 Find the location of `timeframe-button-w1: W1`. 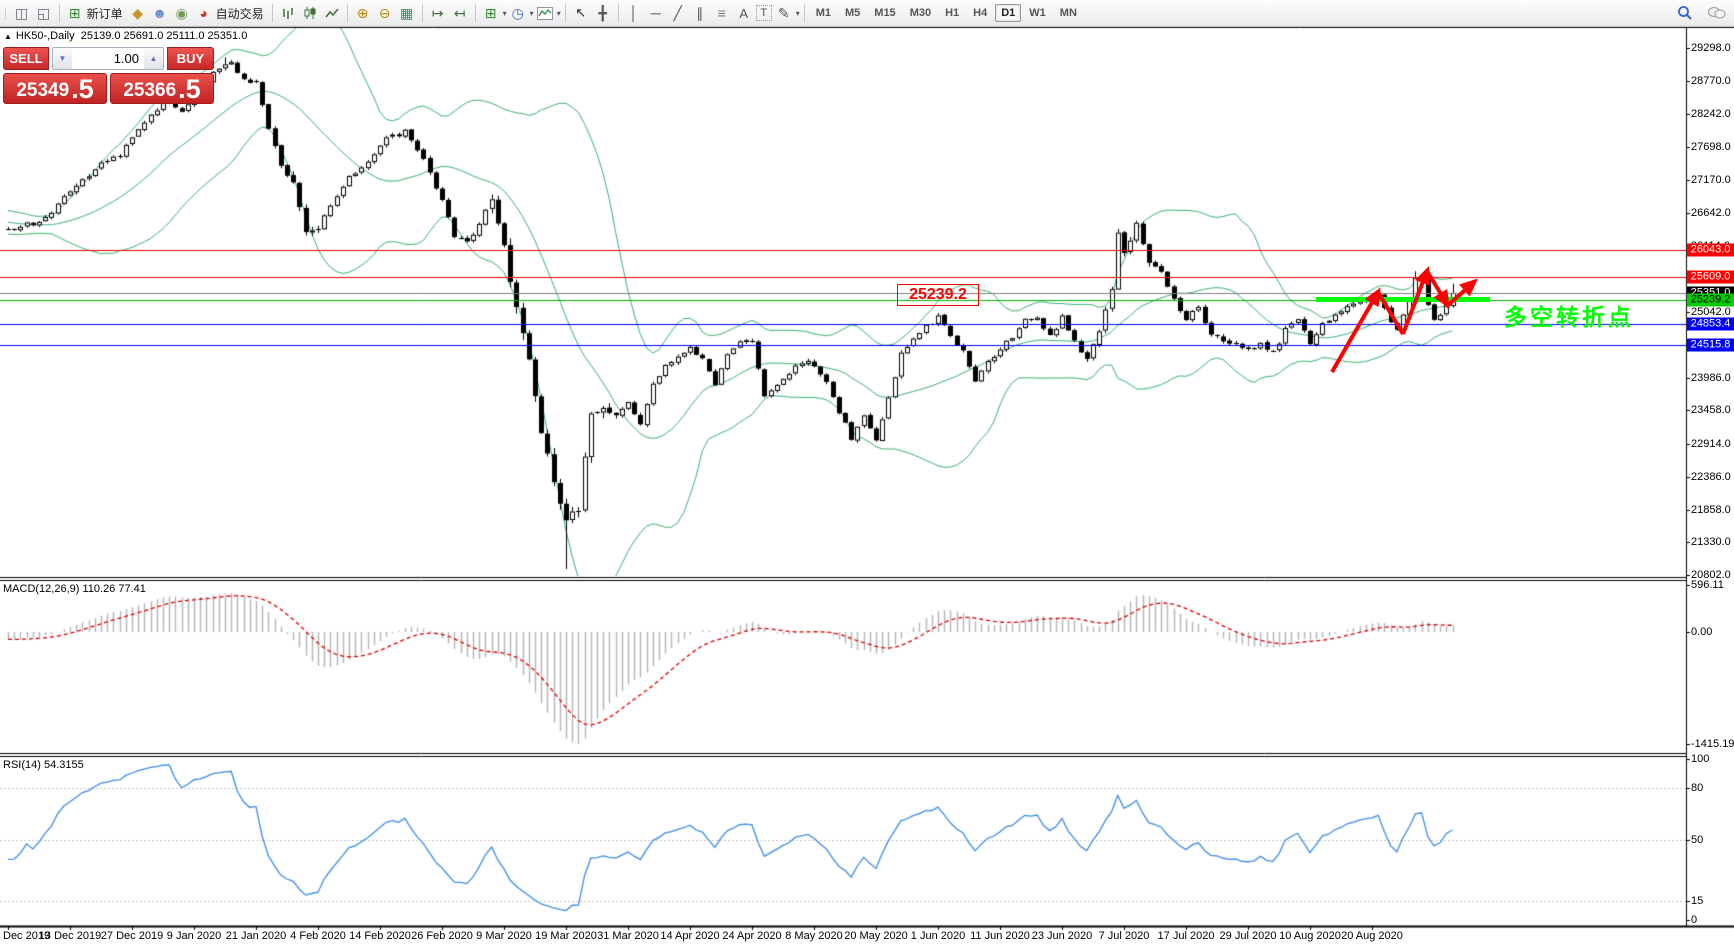

timeframe-button-w1: W1 is located at coordinates (1037, 13).